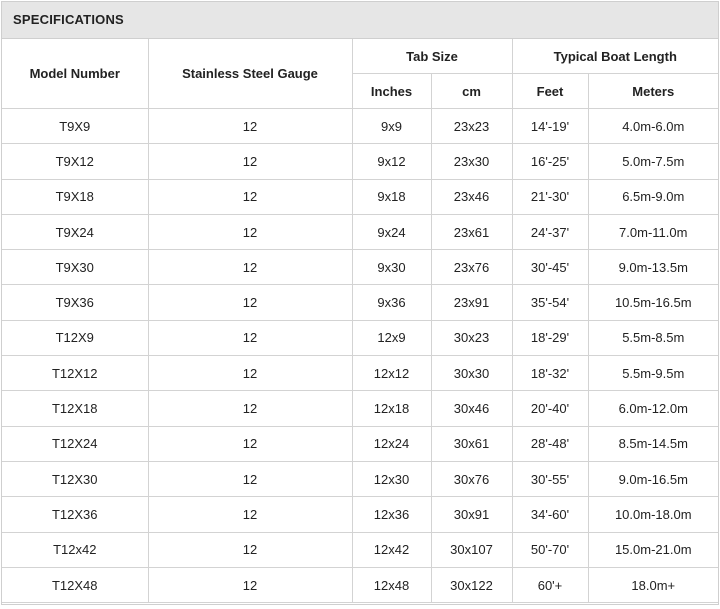 The height and width of the screenshot is (609, 720). What do you see at coordinates (653, 514) in the screenshot?
I see `cell-meters: 10.0m-18.0m` at bounding box center [653, 514].